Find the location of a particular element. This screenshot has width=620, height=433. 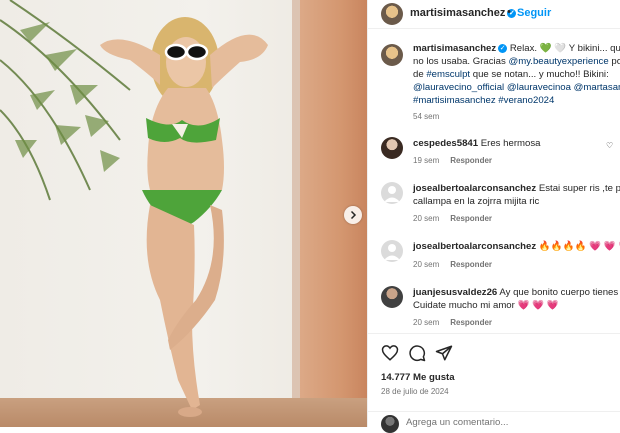

author-username-text: martisimasanchez is located at coordinates (457, 13).